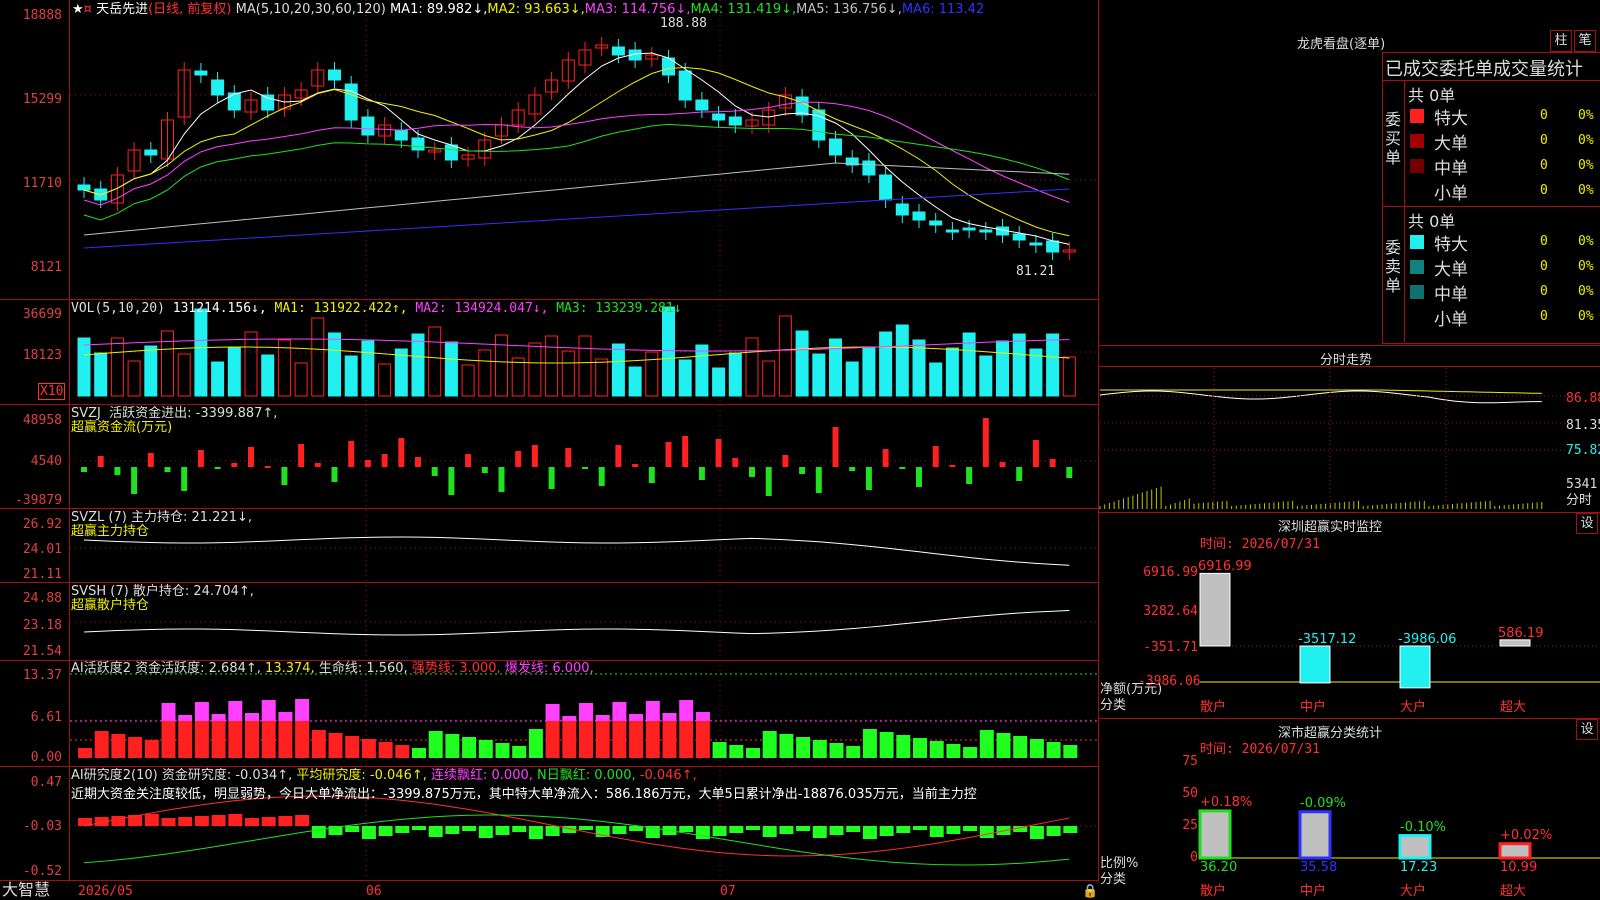  Describe the element at coordinates (1587, 729) in the screenshot. I see `ss-settings-button: 设` at that location.